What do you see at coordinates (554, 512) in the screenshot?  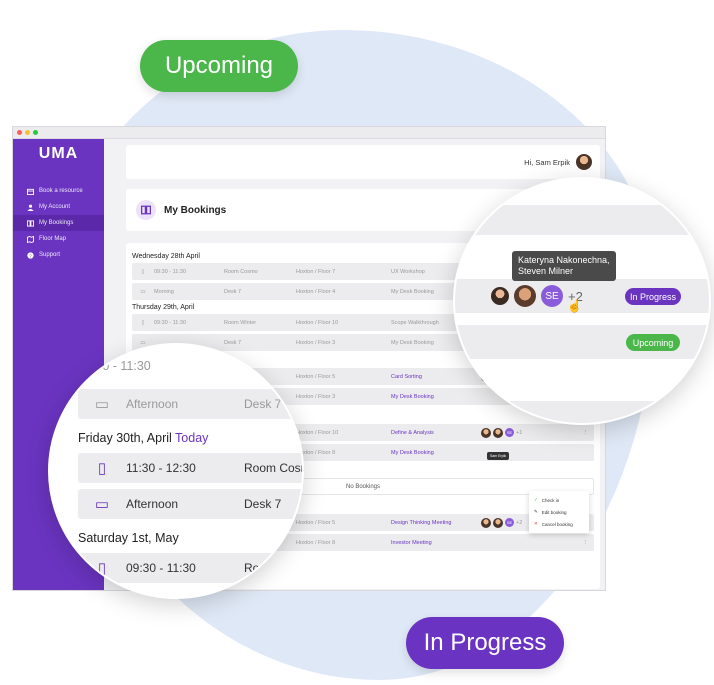 I see `menu-item-label: Edit booking` at bounding box center [554, 512].